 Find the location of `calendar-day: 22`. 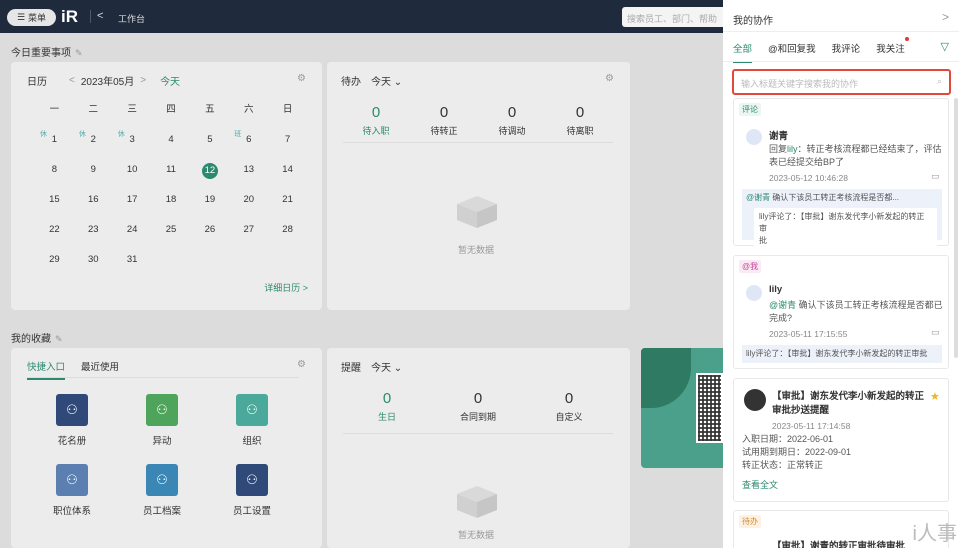

calendar-day: 22 is located at coordinates (54, 238).